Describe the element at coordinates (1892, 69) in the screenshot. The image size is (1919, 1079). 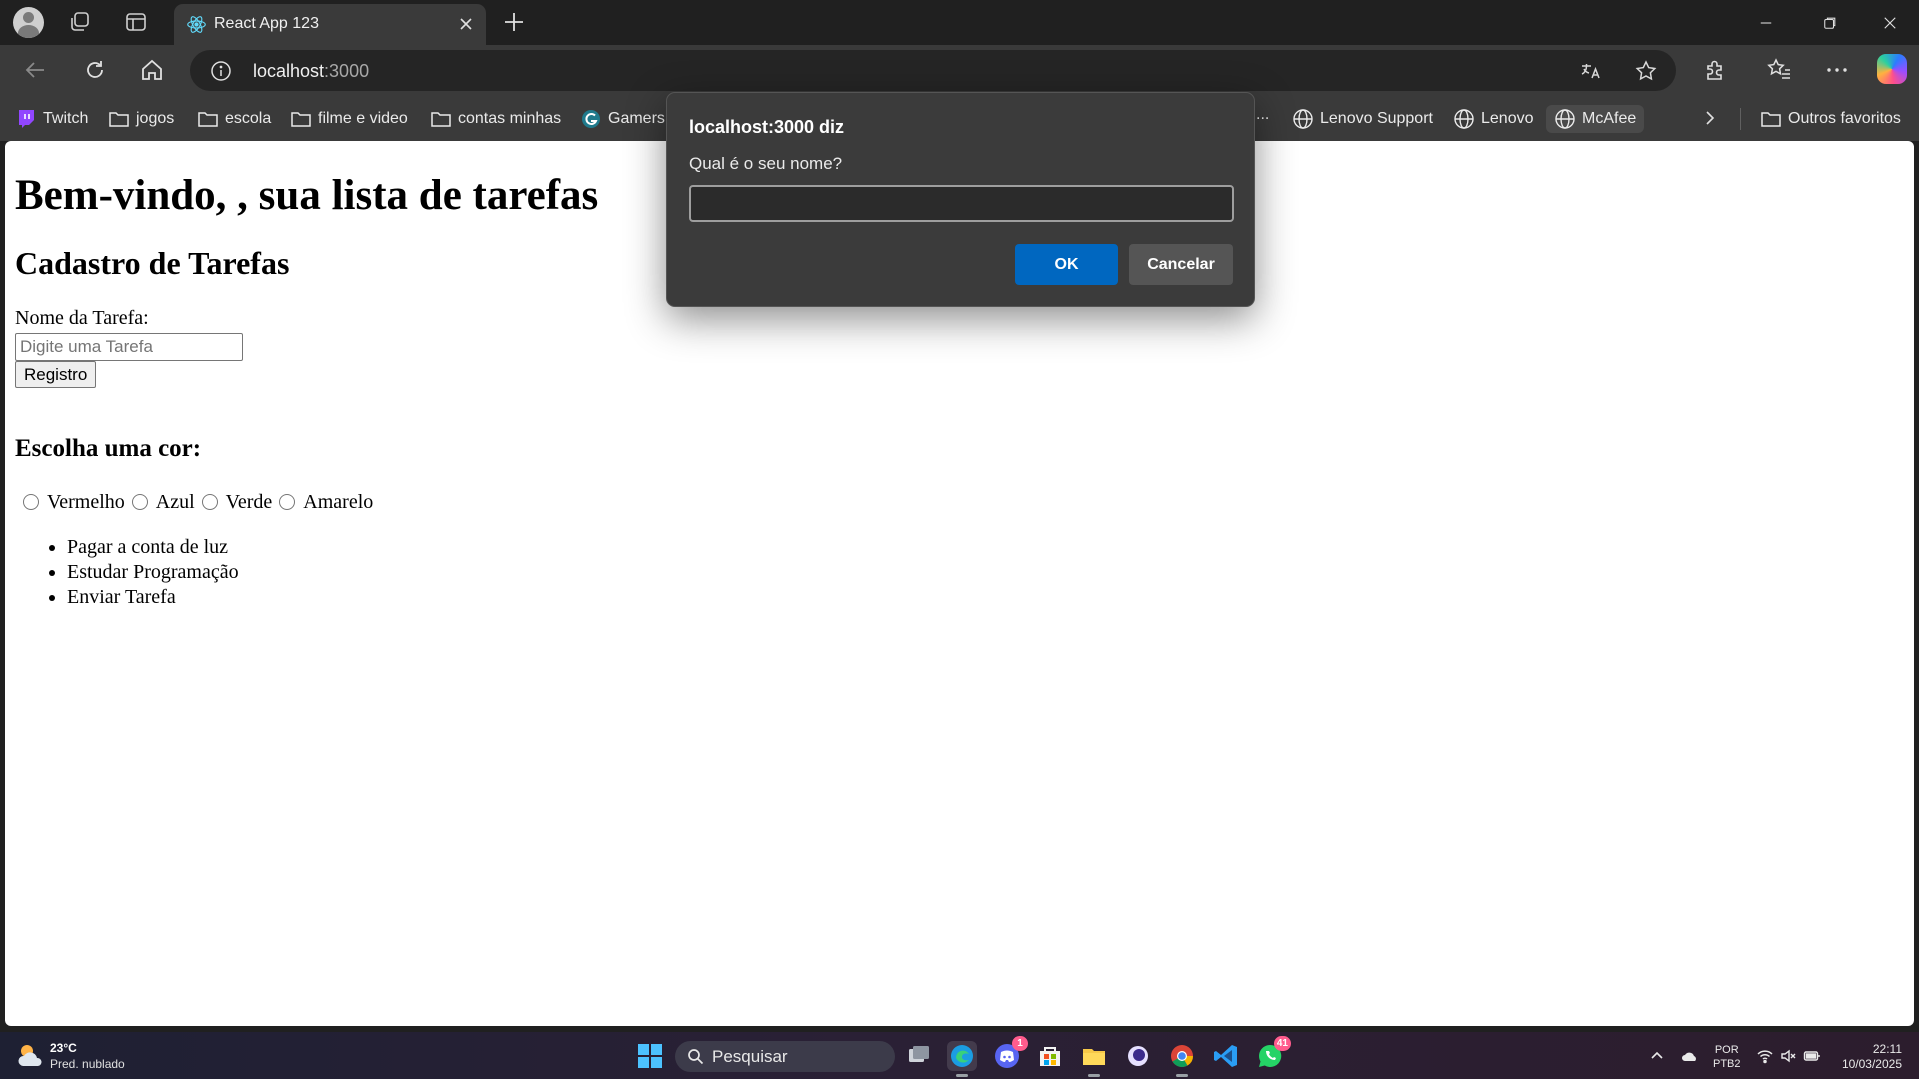
I see `copilot-icon` at that location.